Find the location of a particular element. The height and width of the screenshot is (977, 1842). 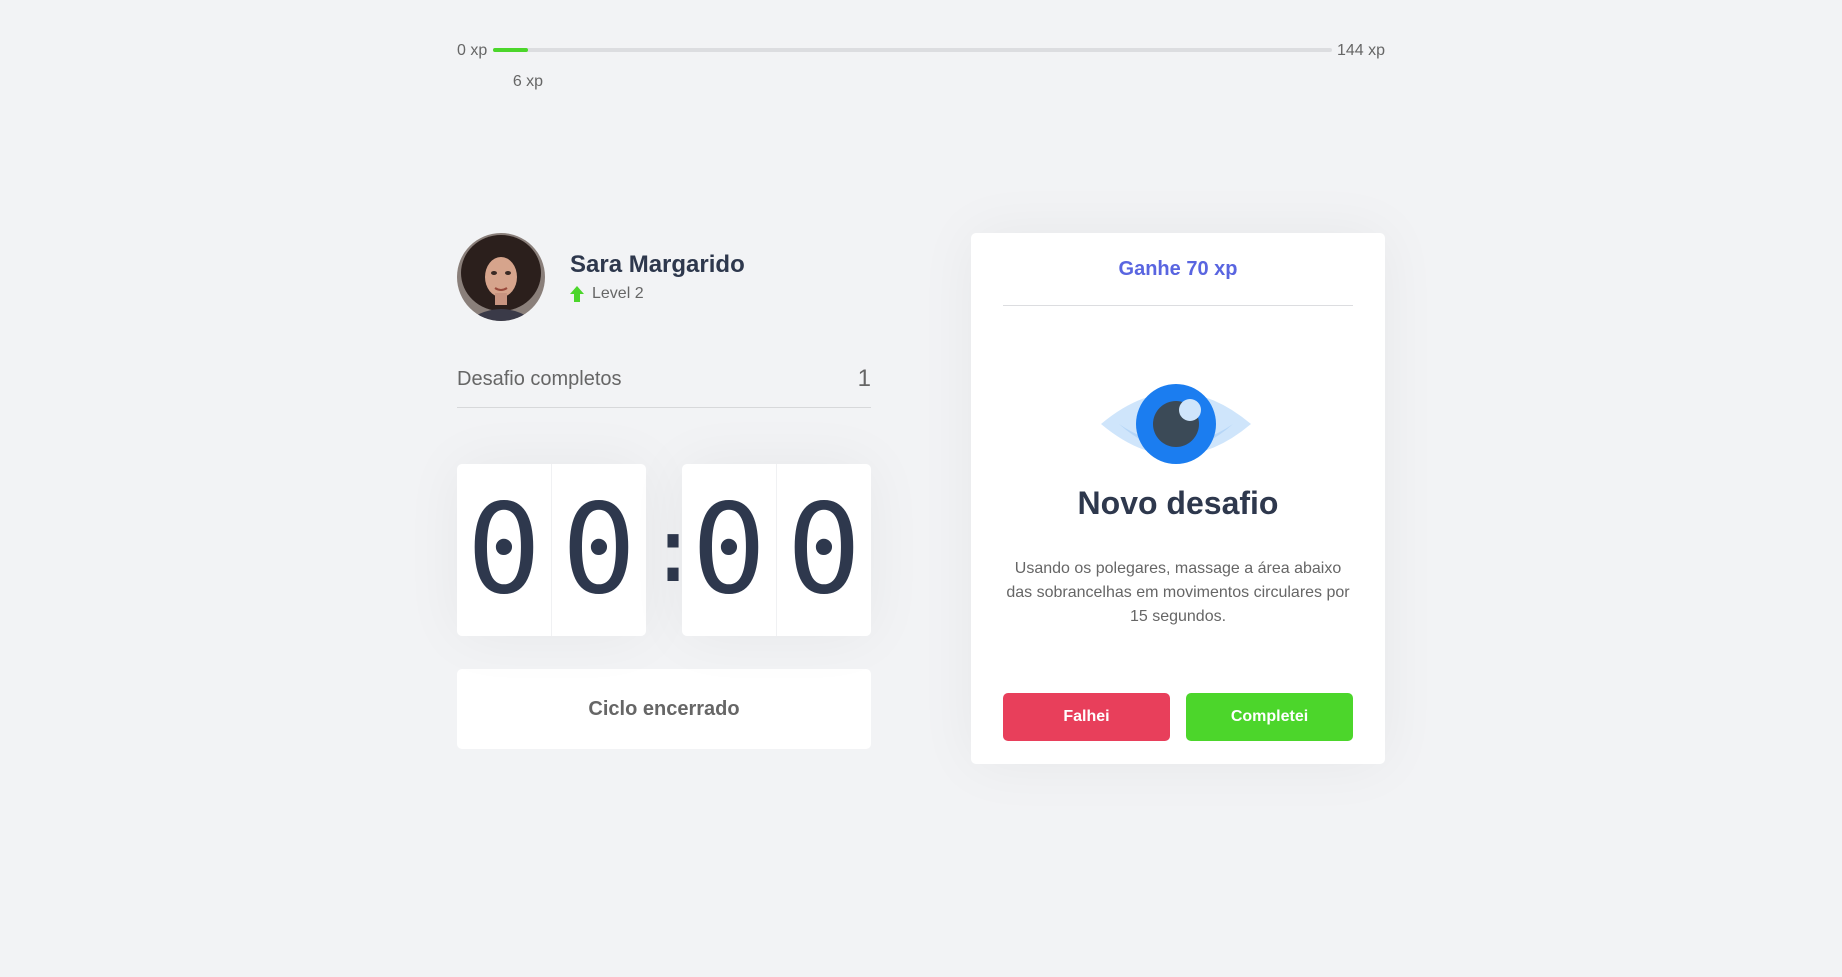

cycle-ended-button: Ciclo encerrado is located at coordinates (664, 709).